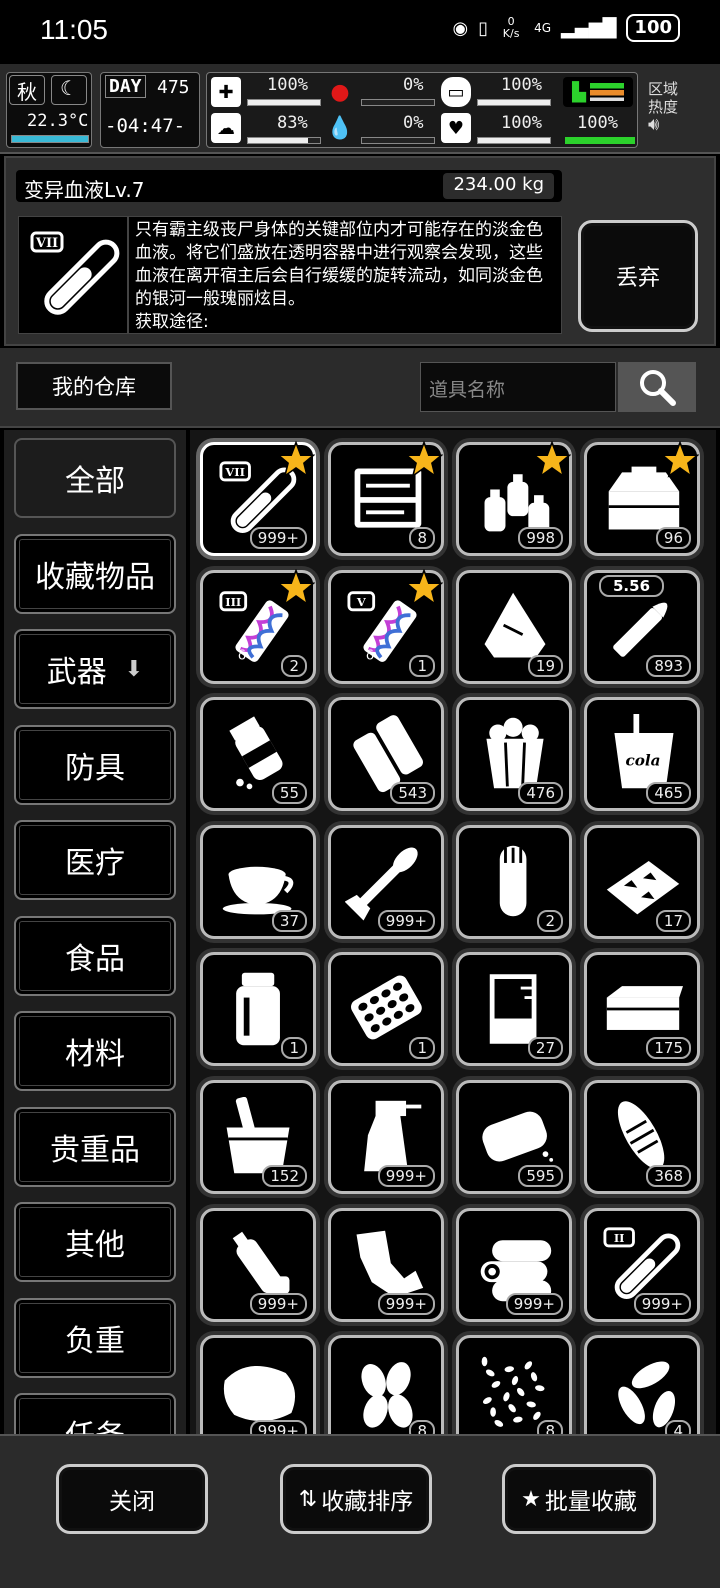 Image resolution: width=720 pixels, height=1588 pixels. What do you see at coordinates (94, 386) in the screenshot?
I see `my-storage-tab: 我的仓库` at bounding box center [94, 386].